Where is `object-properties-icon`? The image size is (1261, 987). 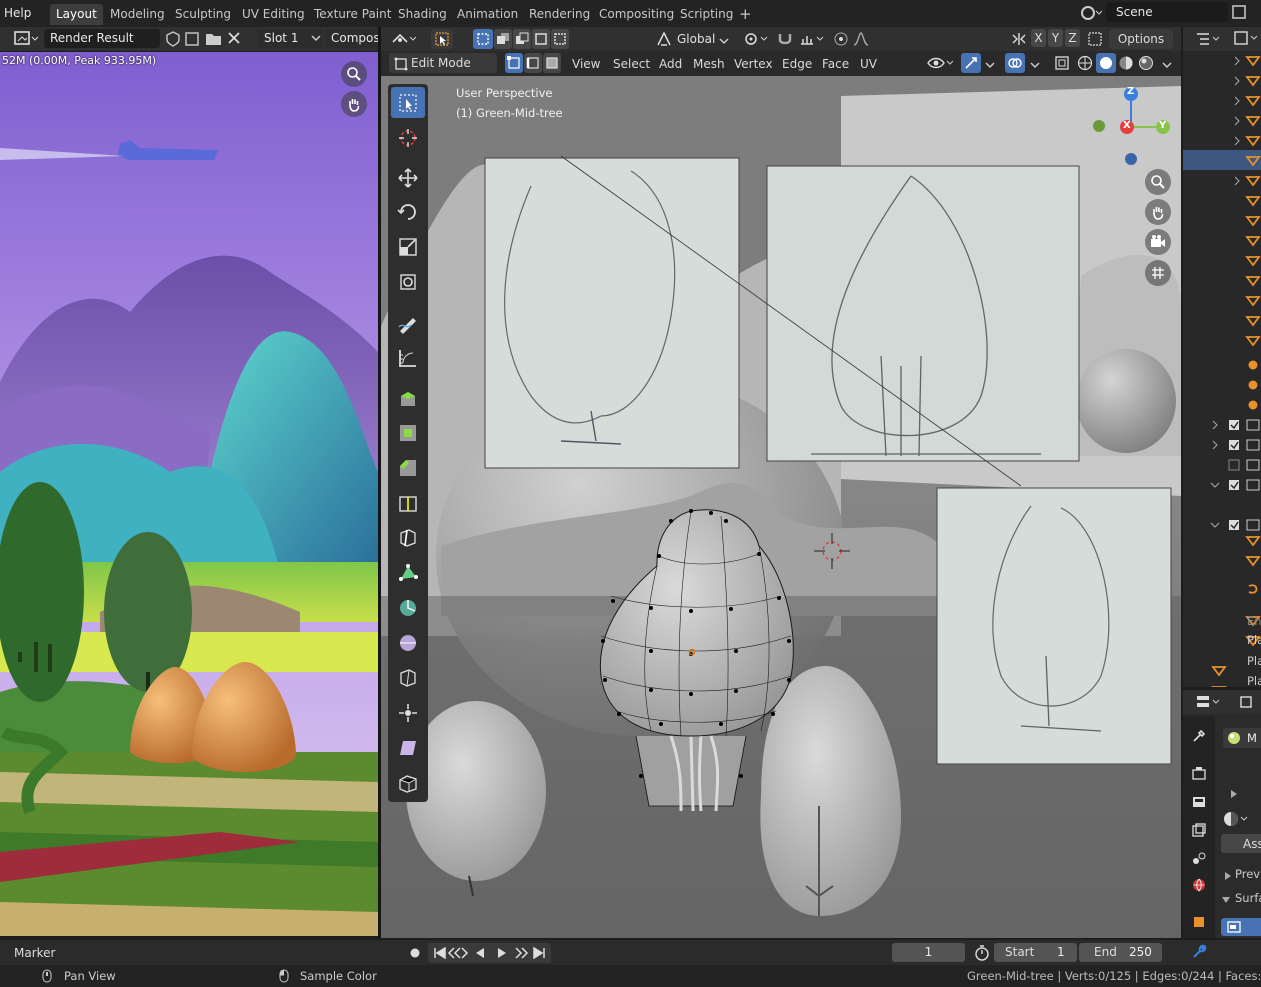 object-properties-icon is located at coordinates (1199, 923).